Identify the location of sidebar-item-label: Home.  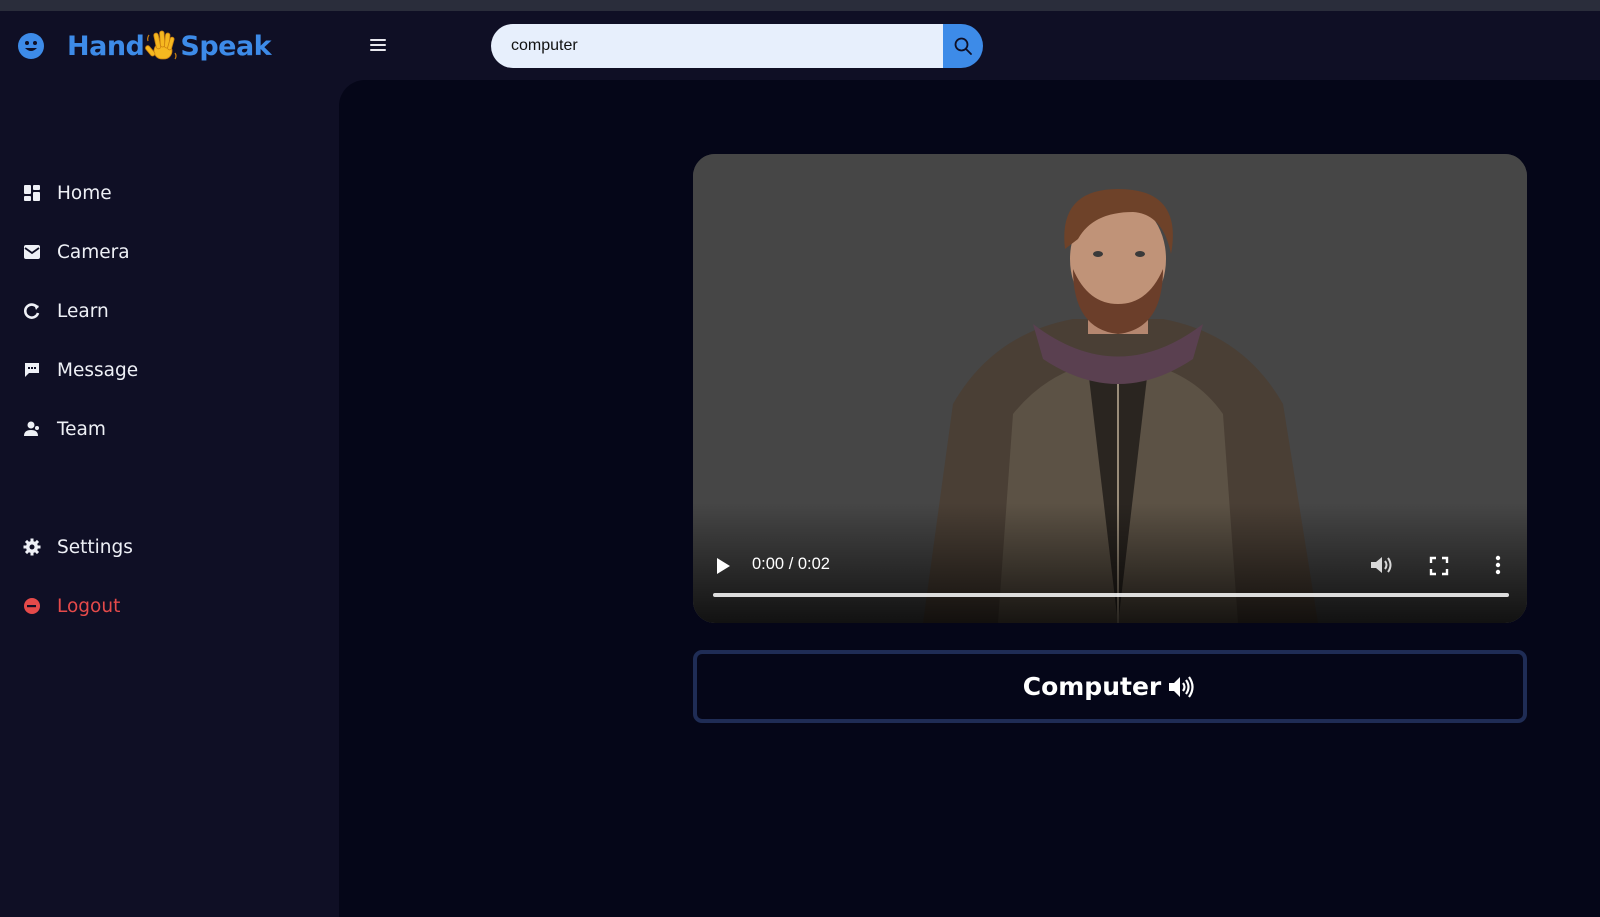
(84, 193).